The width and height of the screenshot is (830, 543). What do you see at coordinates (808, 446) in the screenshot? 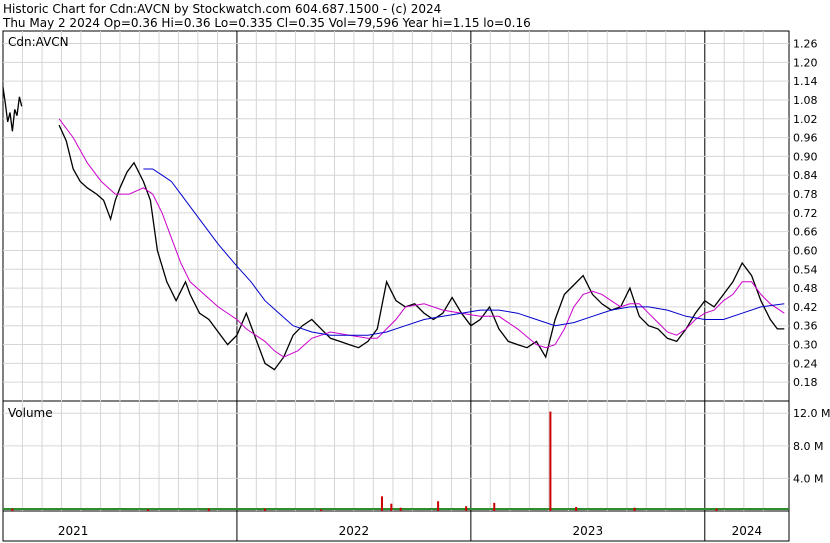
I see `volume-tick-label: 8.0 M` at bounding box center [808, 446].